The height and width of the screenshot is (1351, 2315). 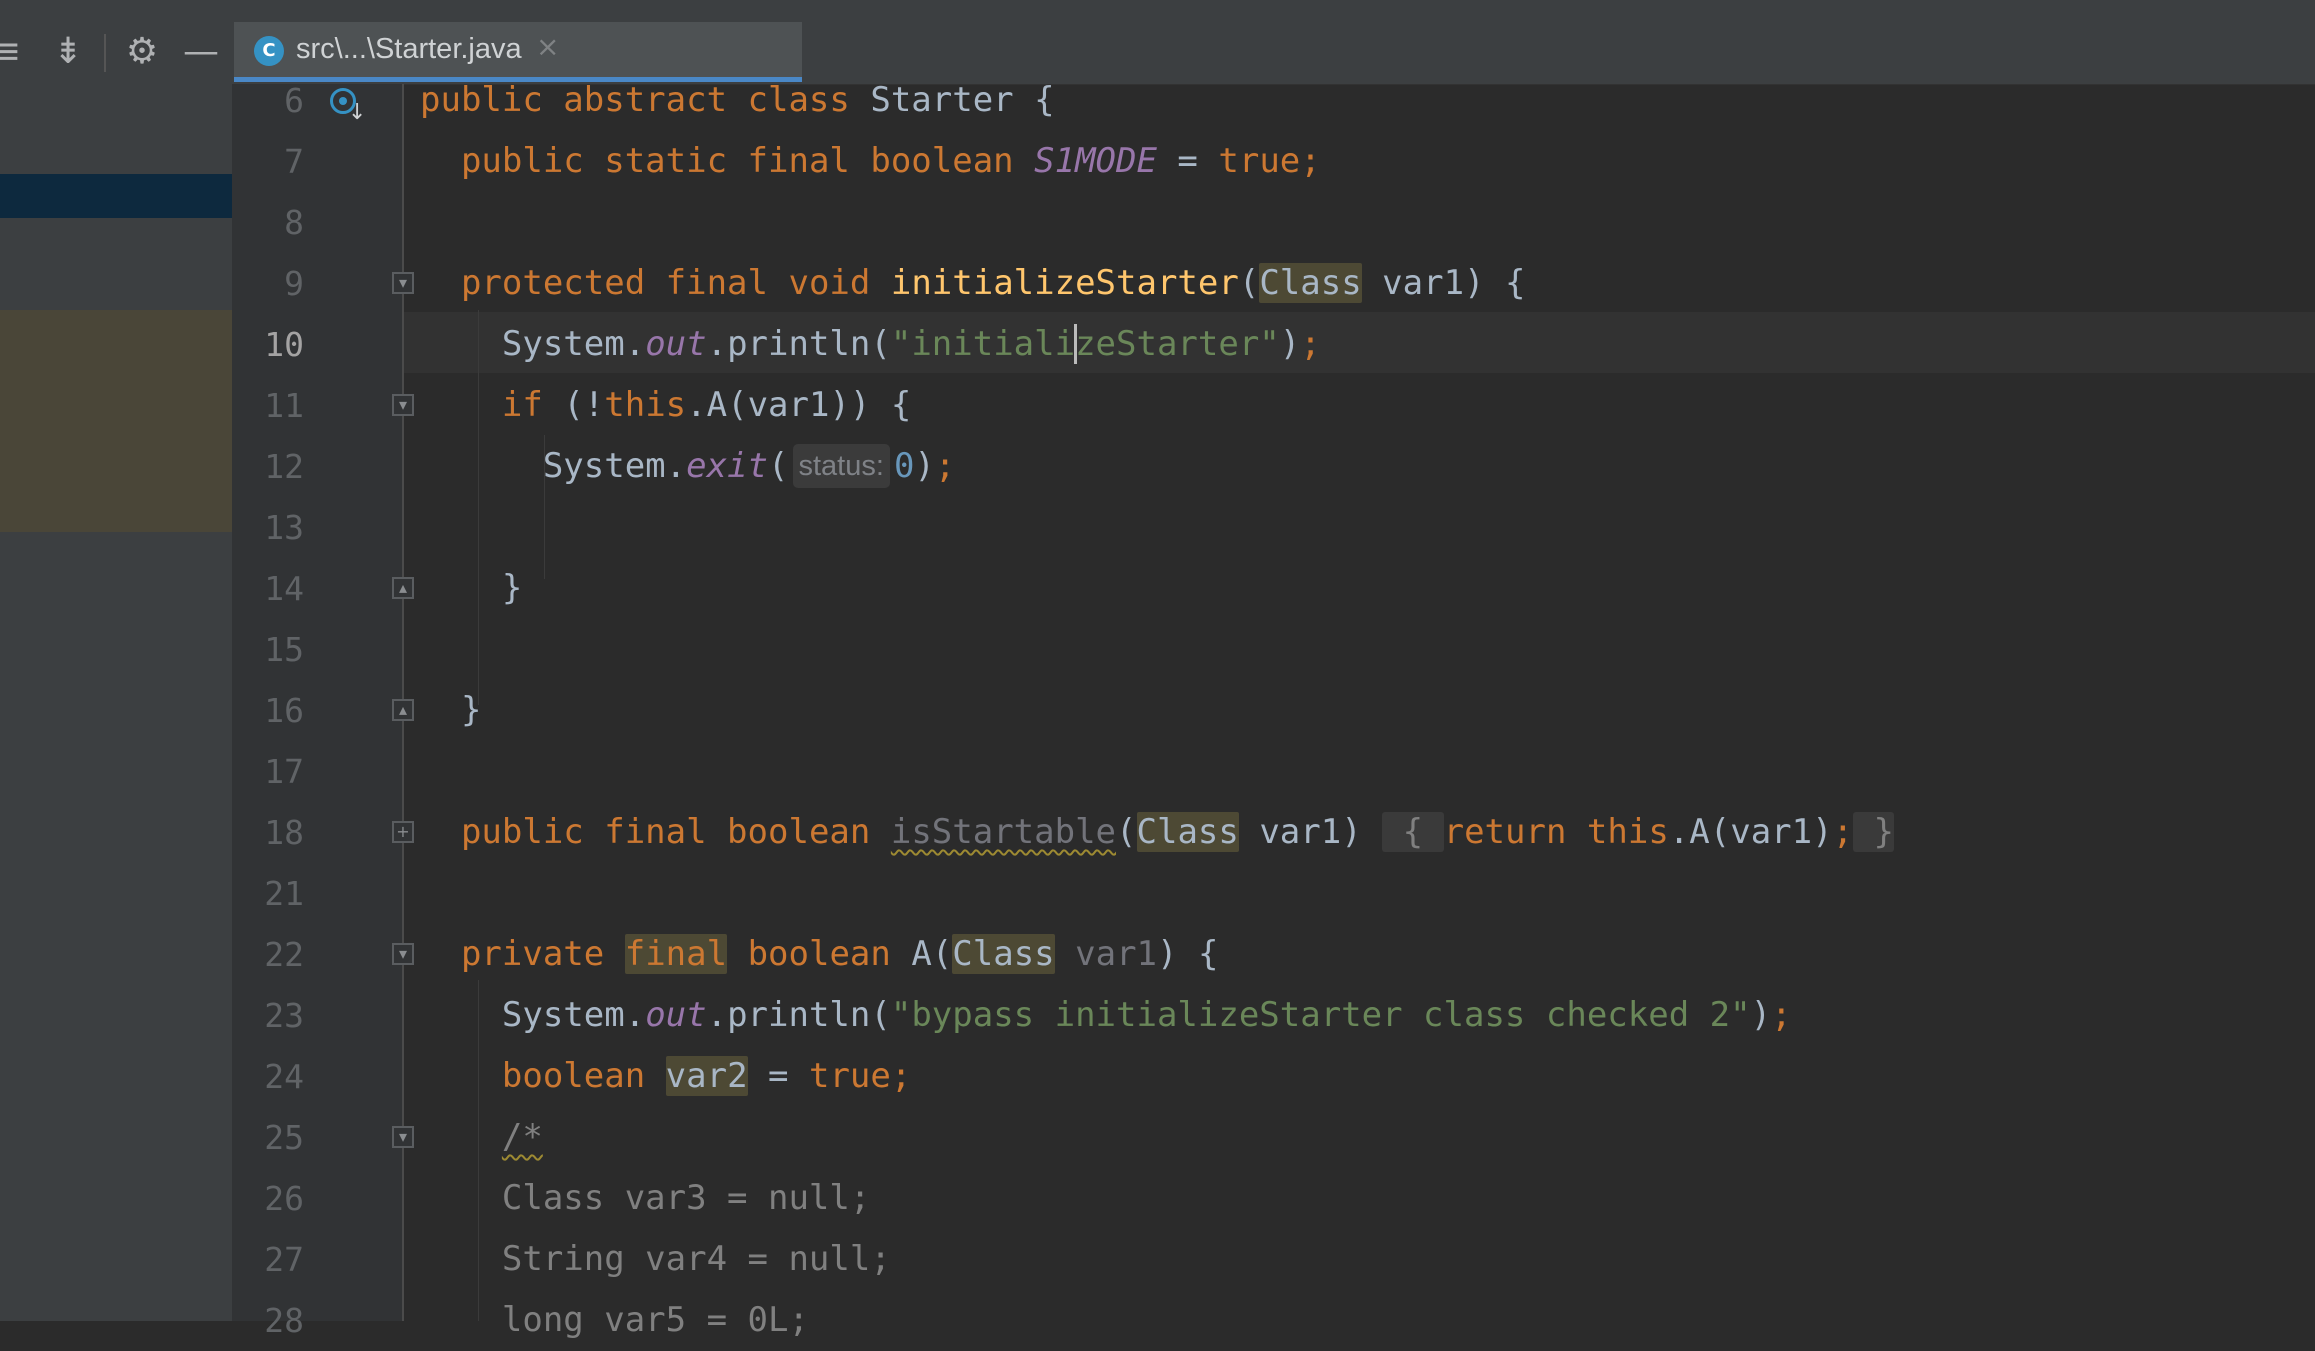 What do you see at coordinates (142, 52) in the screenshot?
I see `gear-icon: ⚙` at bounding box center [142, 52].